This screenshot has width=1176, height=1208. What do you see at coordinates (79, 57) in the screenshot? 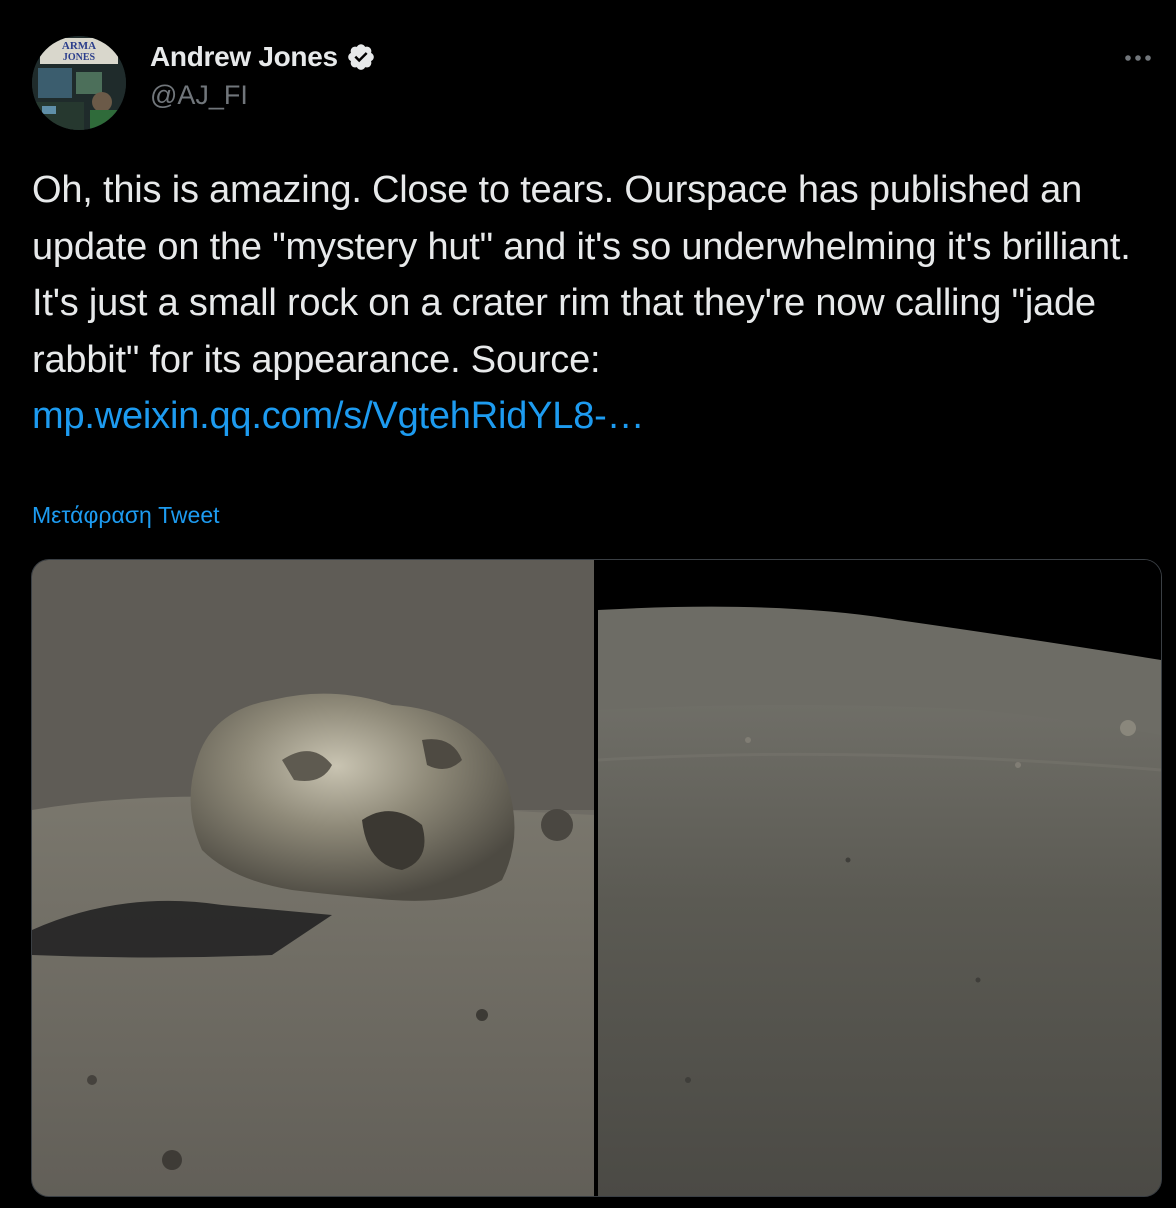
I see `avatar-text-line2: JONES` at bounding box center [79, 57].